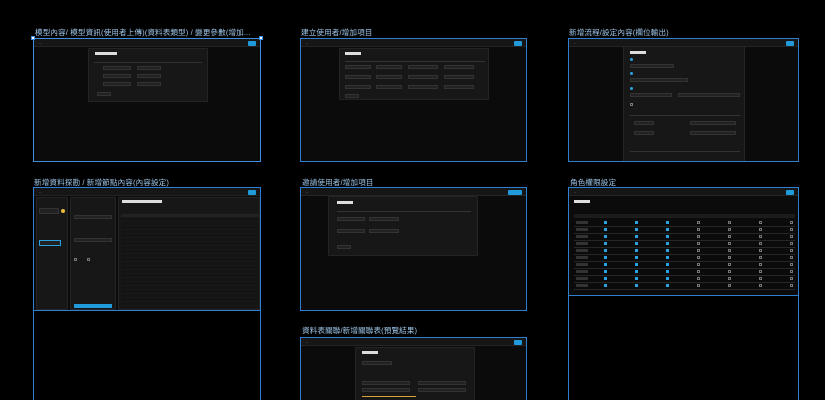 This screenshot has width=825, height=400. Describe the element at coordinates (386, 390) in the screenshot. I see `source-field-select` at that location.